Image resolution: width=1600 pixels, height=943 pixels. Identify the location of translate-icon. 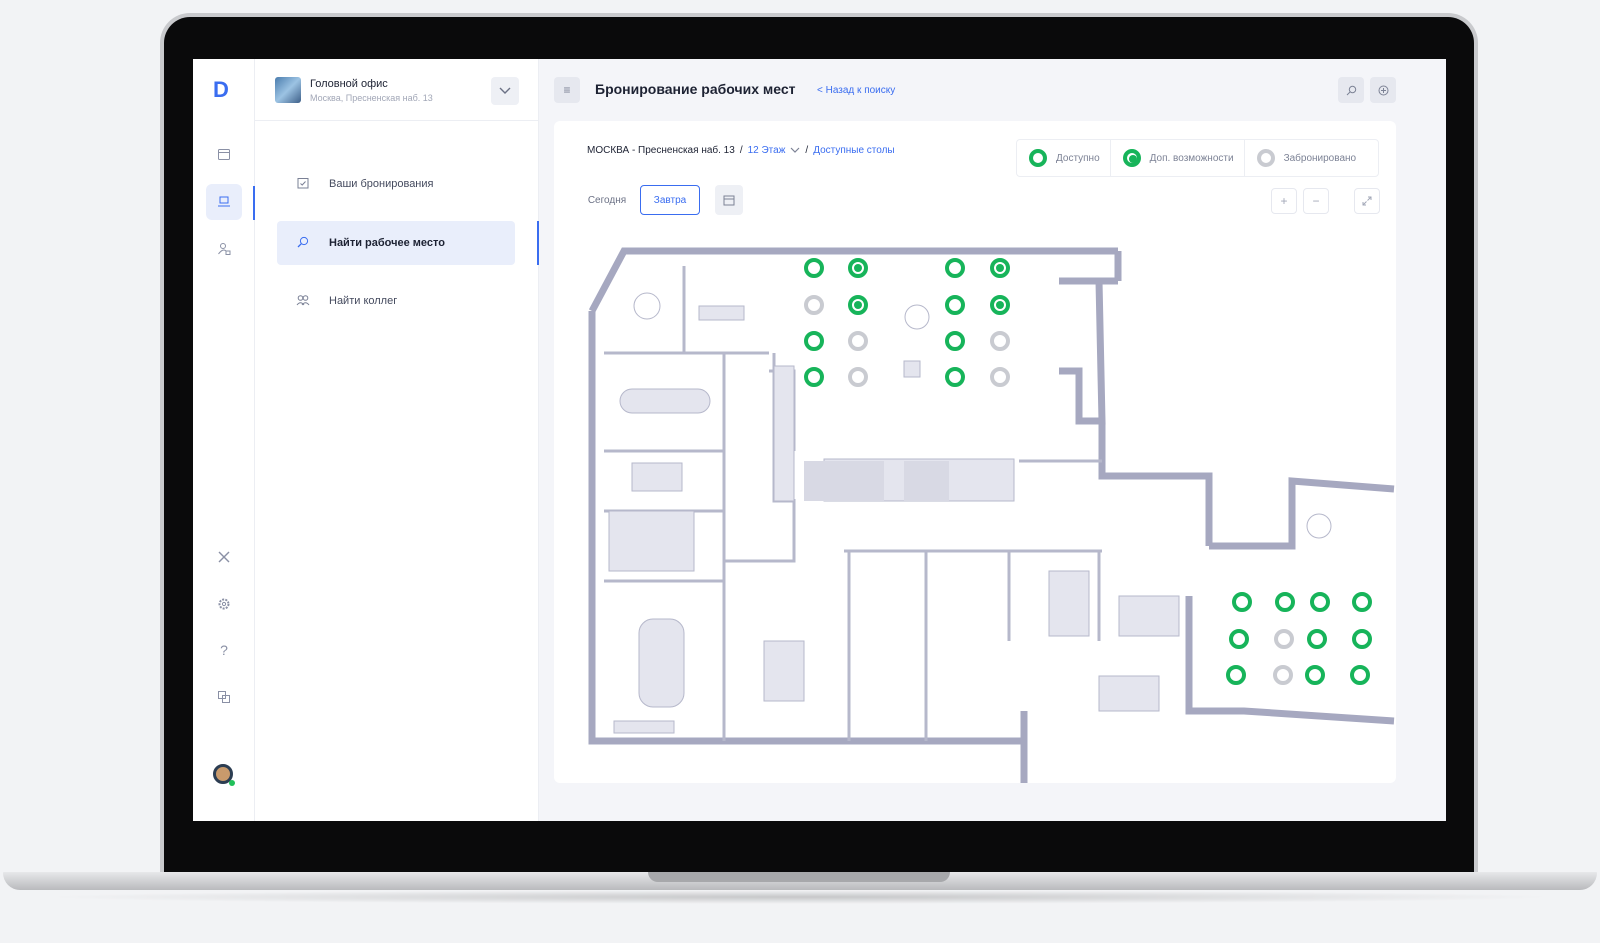
(224, 697).